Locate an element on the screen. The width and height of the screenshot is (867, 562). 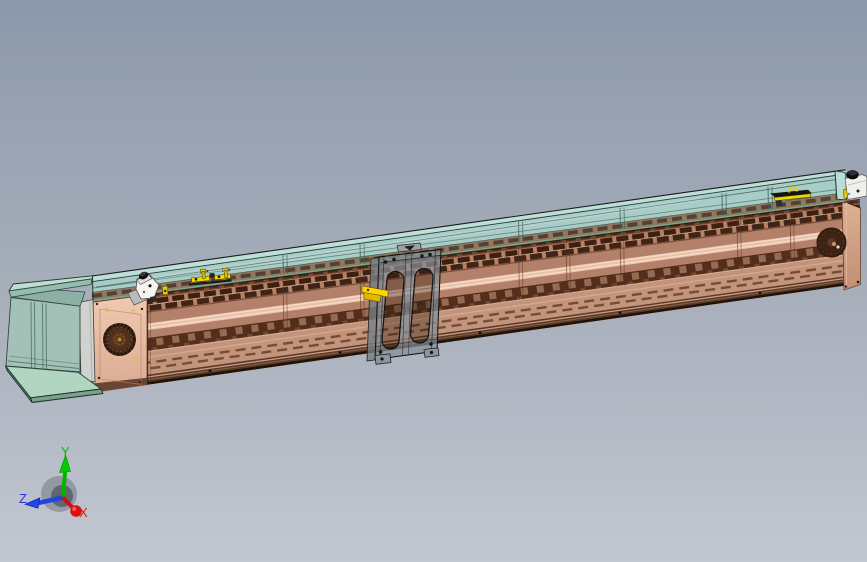
svg-text: Z is located at coordinates (23, 498).